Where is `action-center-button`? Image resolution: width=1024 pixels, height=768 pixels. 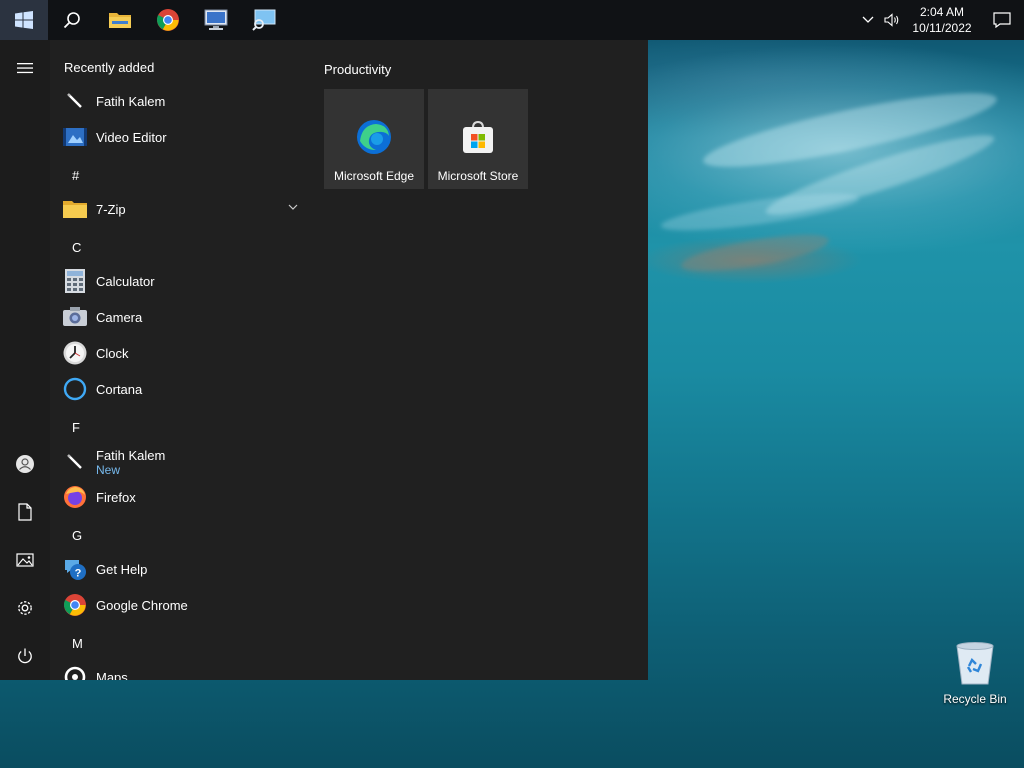 action-center-button is located at coordinates (1002, 20).